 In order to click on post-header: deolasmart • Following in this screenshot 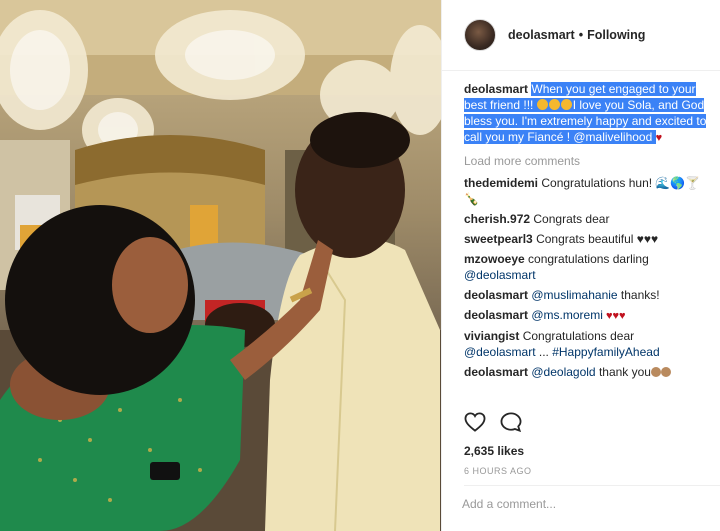, I will do `click(581, 35)`.